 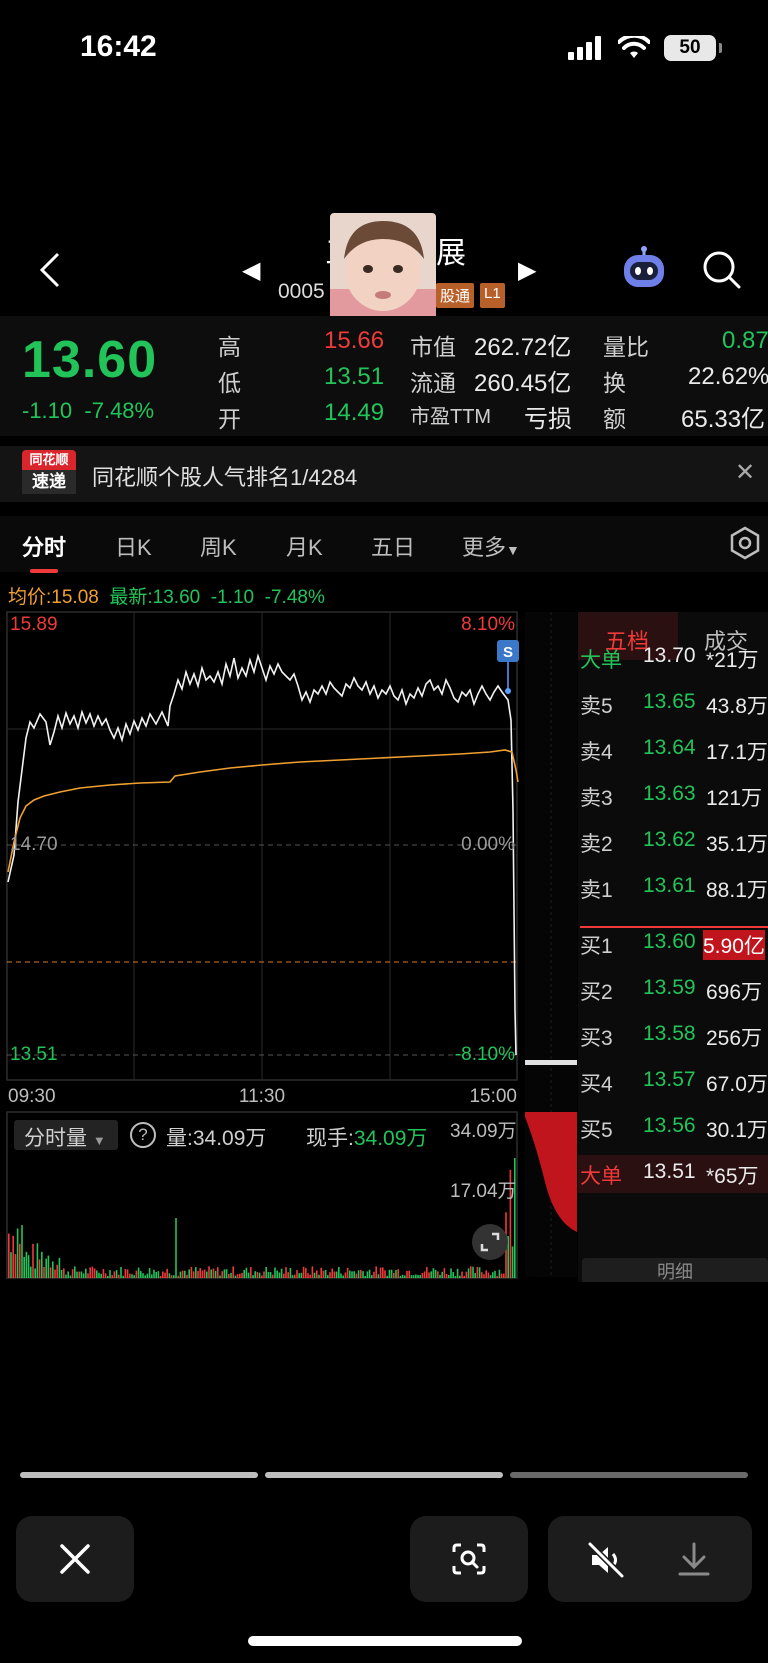 I want to click on ths-logo-bottom: 速递, so click(x=49, y=482).